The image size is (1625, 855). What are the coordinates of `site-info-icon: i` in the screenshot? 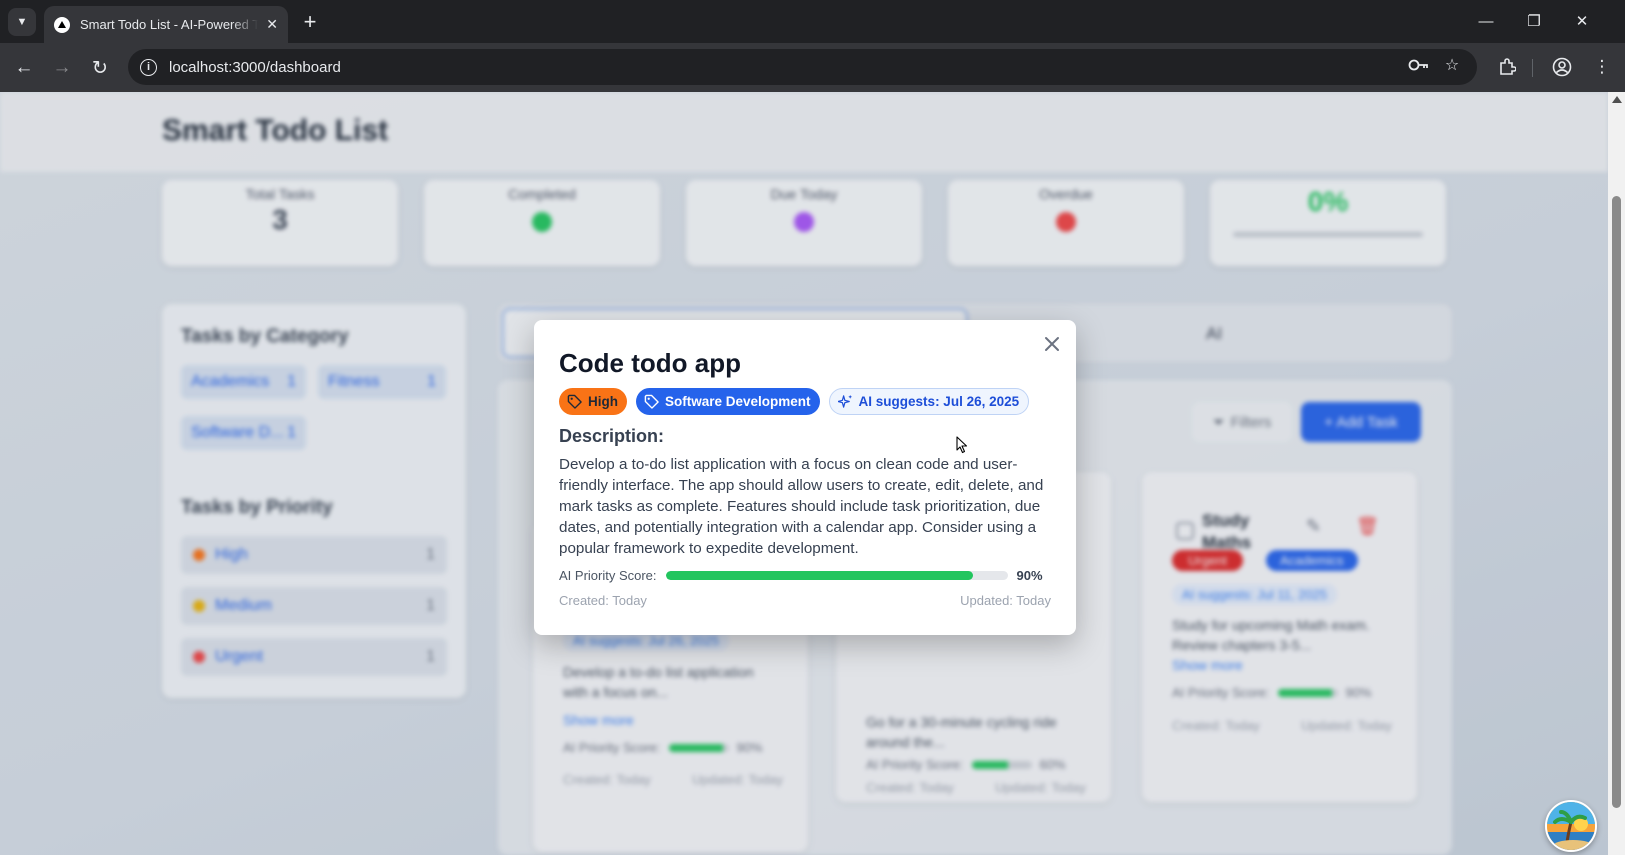 It's located at (148, 67).